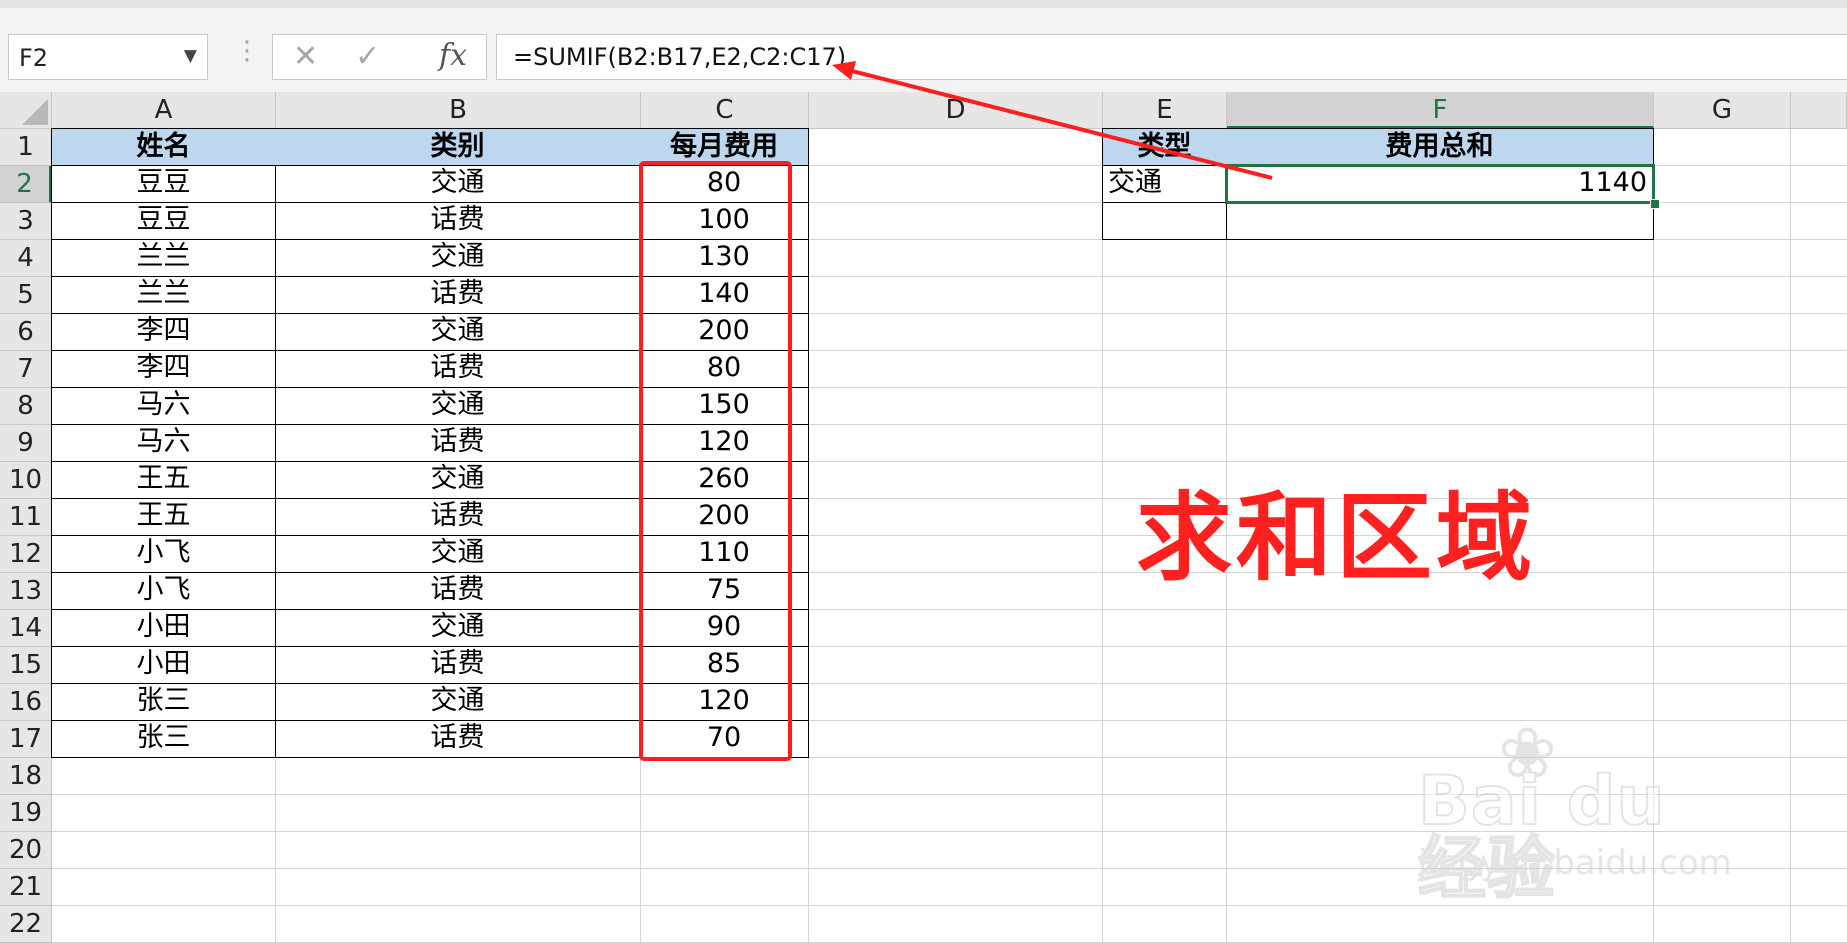  Describe the element at coordinates (1060, 124) in the screenshot. I see `arrow-line` at that location.